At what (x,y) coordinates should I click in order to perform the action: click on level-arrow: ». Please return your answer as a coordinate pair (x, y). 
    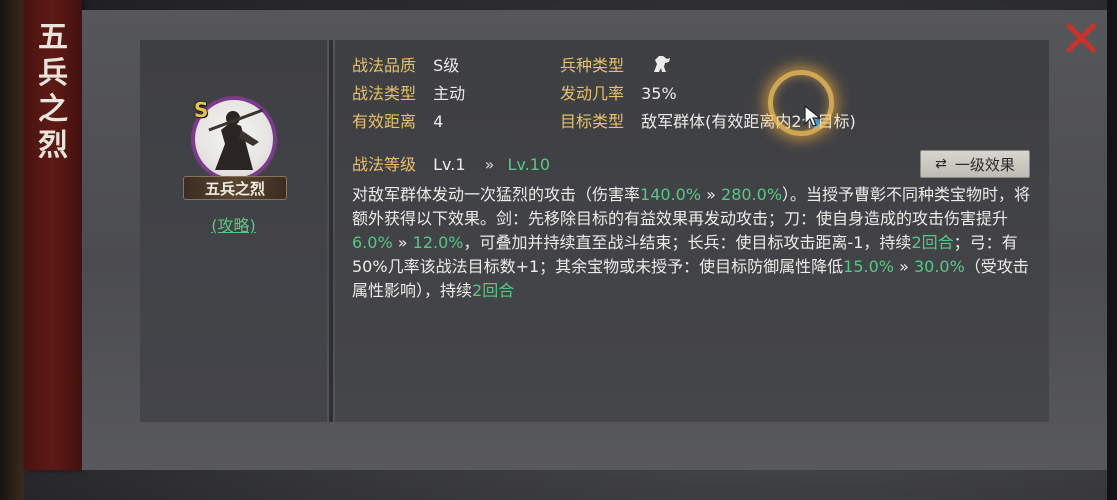
    Looking at the image, I should click on (489, 164).